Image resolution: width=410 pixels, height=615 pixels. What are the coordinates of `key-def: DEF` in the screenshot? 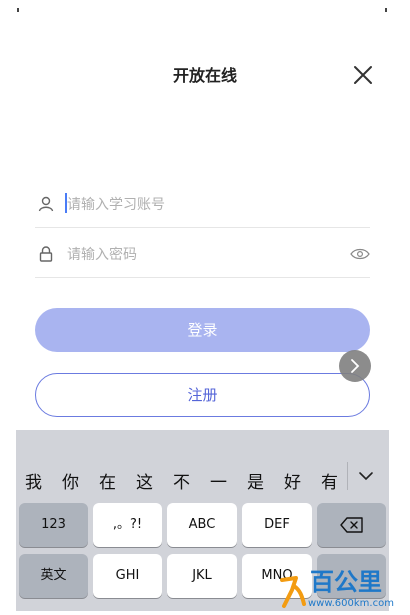 It's located at (277, 525).